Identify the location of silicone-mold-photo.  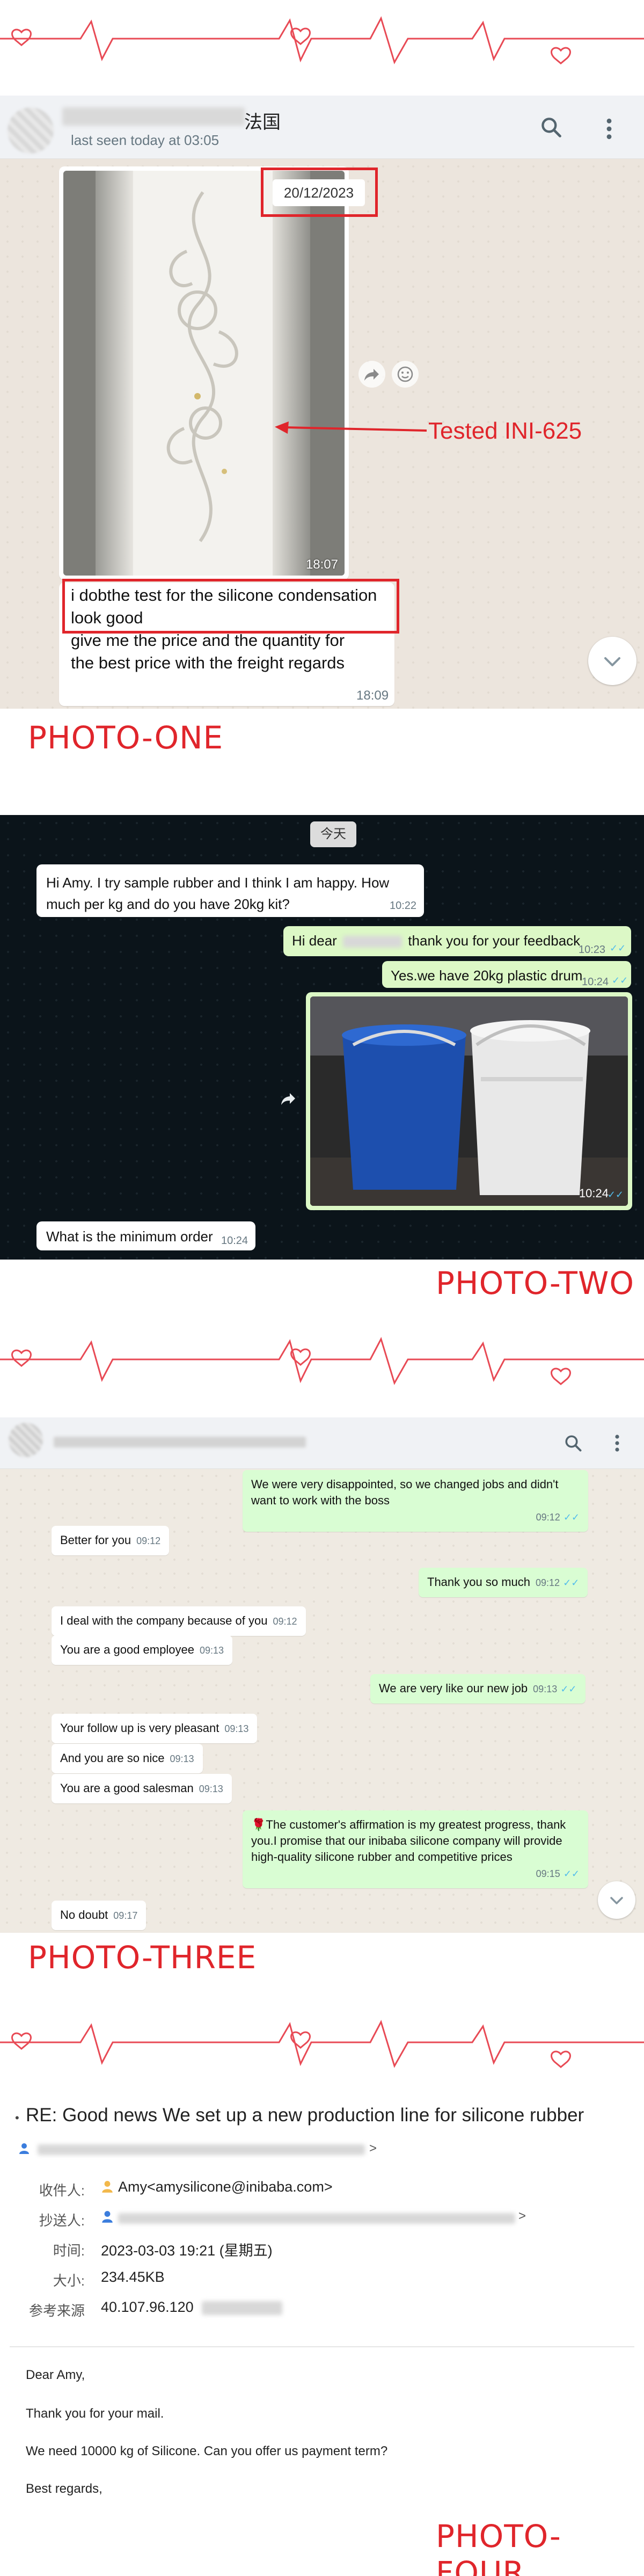
(204, 373).